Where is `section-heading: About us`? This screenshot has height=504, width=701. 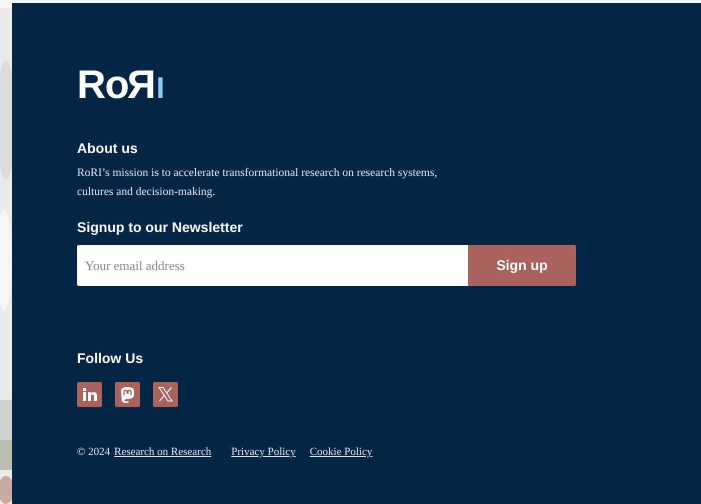
section-heading: About us is located at coordinates (107, 148).